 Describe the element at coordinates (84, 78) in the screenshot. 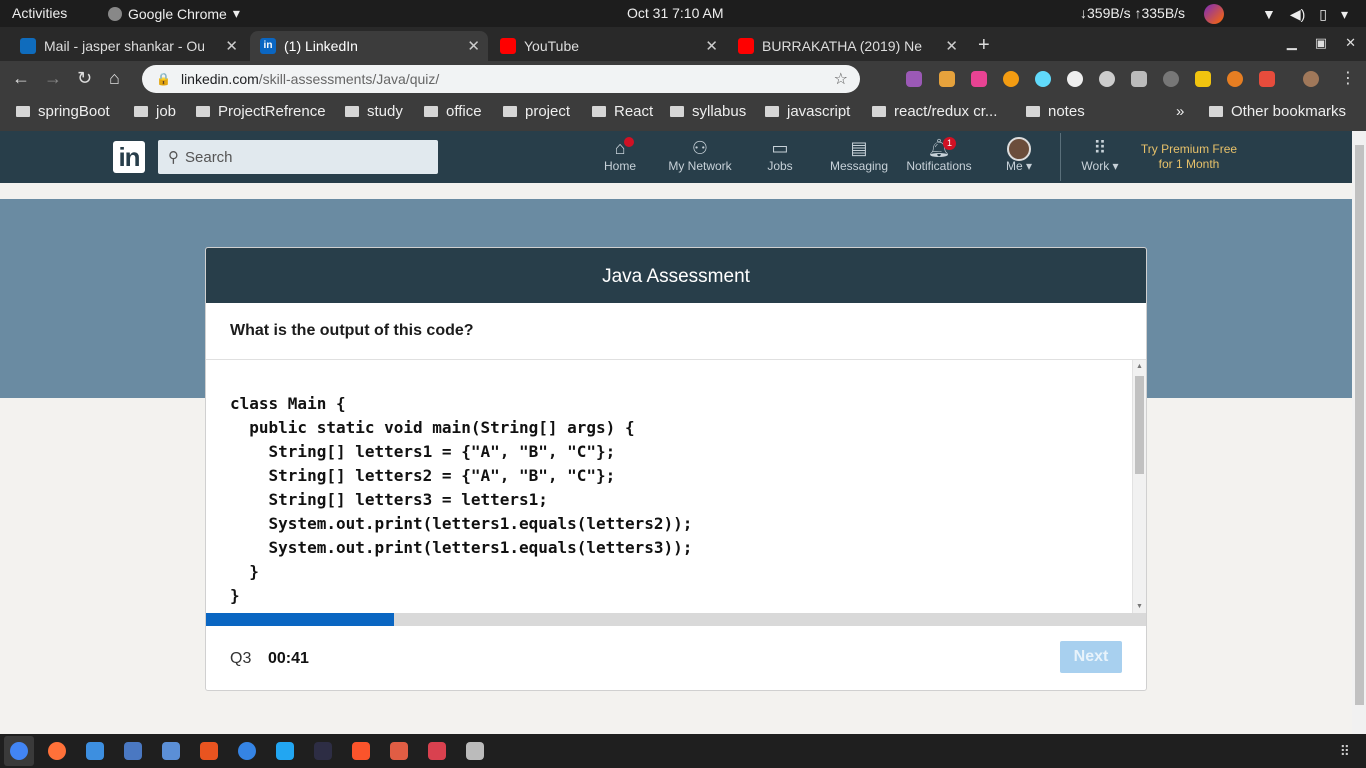

I see `reload-icon: ↻` at that location.